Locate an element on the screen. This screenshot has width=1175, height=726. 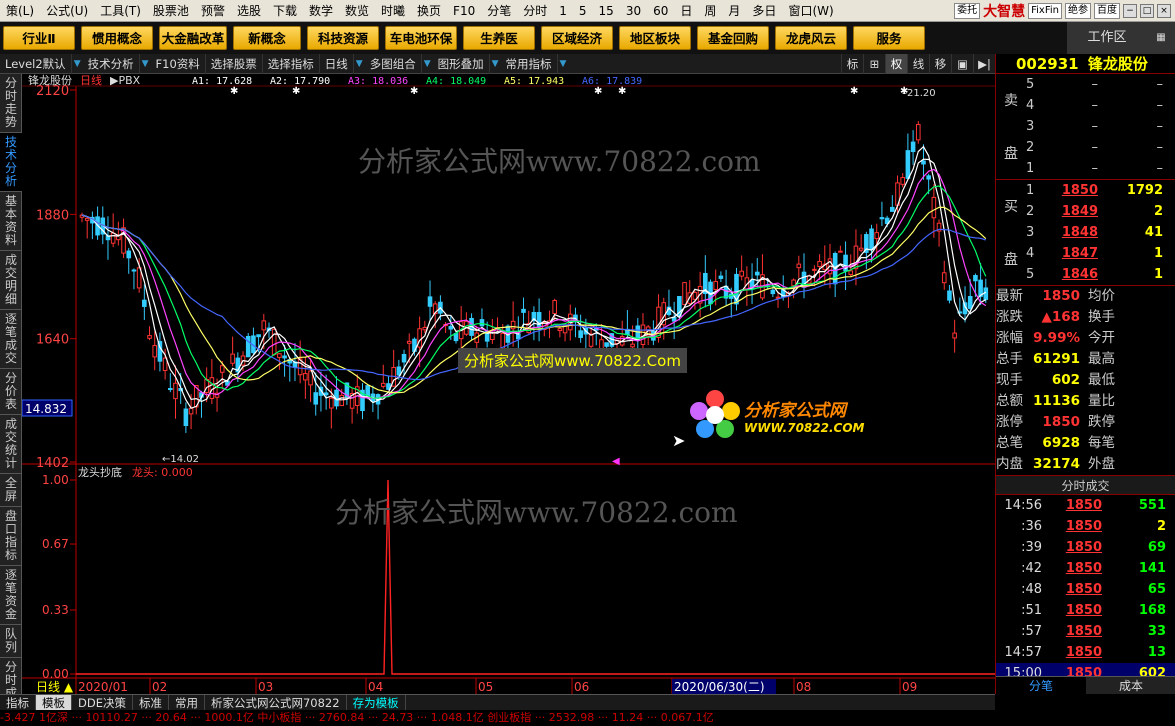
chart-tool-4: 选择指标 is located at coordinates (291, 63).